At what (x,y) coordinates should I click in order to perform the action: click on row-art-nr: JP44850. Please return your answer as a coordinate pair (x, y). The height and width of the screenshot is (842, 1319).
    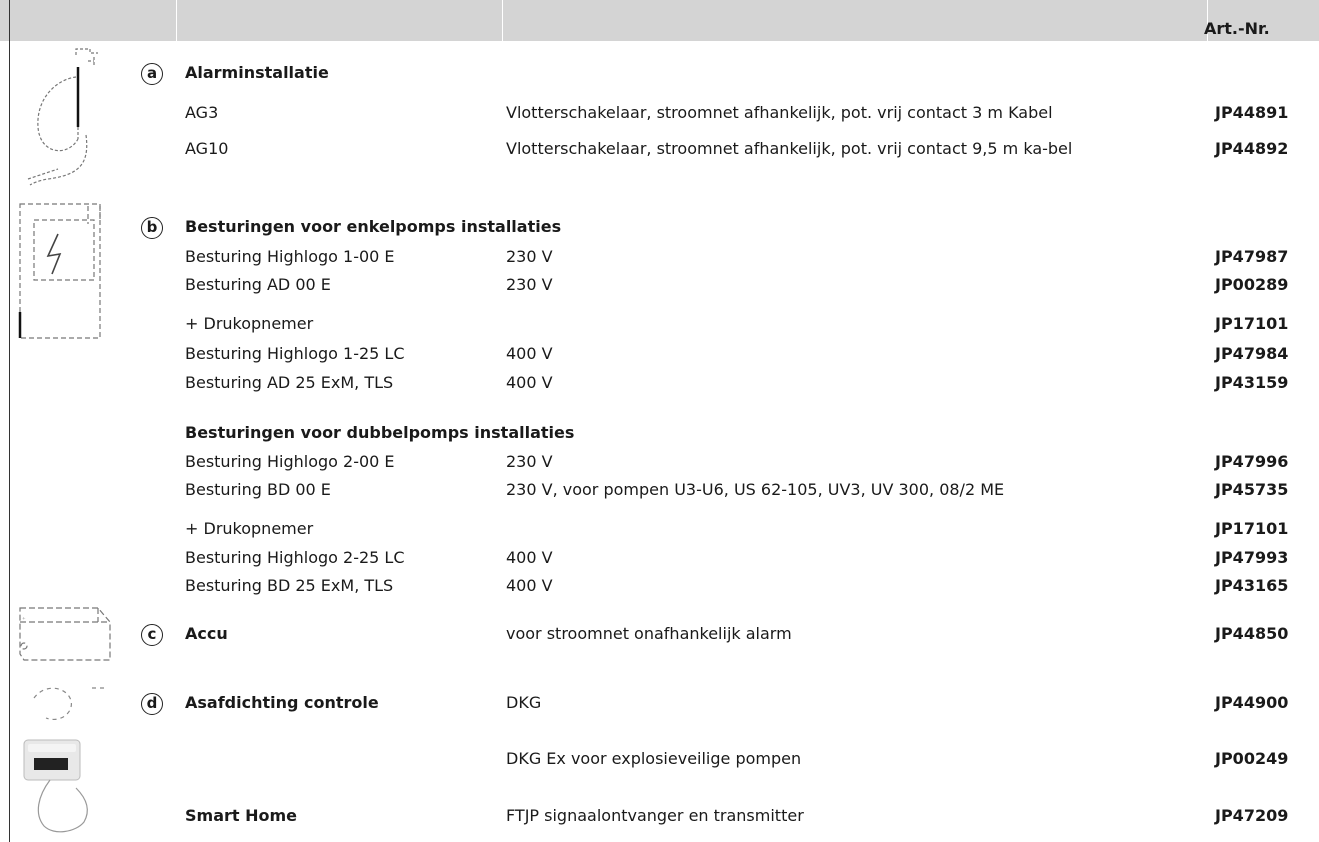
    Looking at the image, I should click on (1252, 633).